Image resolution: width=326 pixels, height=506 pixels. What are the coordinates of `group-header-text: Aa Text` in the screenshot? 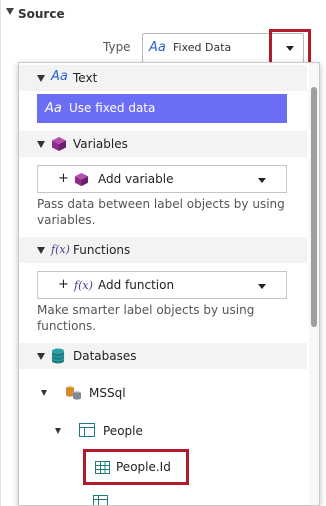 It's located at (163, 78).